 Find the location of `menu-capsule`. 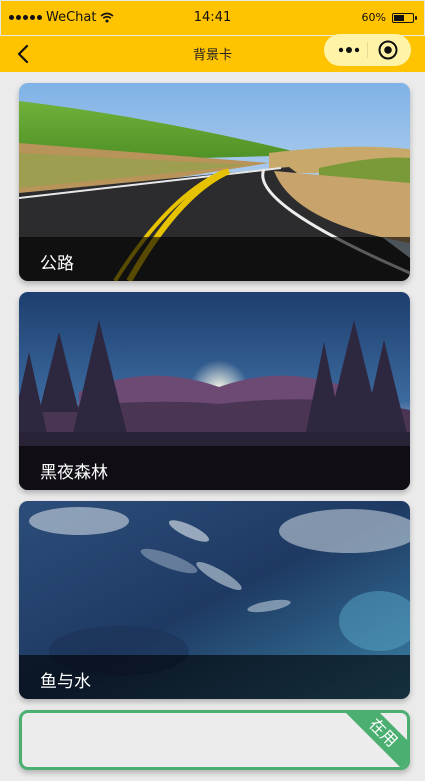

menu-capsule is located at coordinates (367, 50).